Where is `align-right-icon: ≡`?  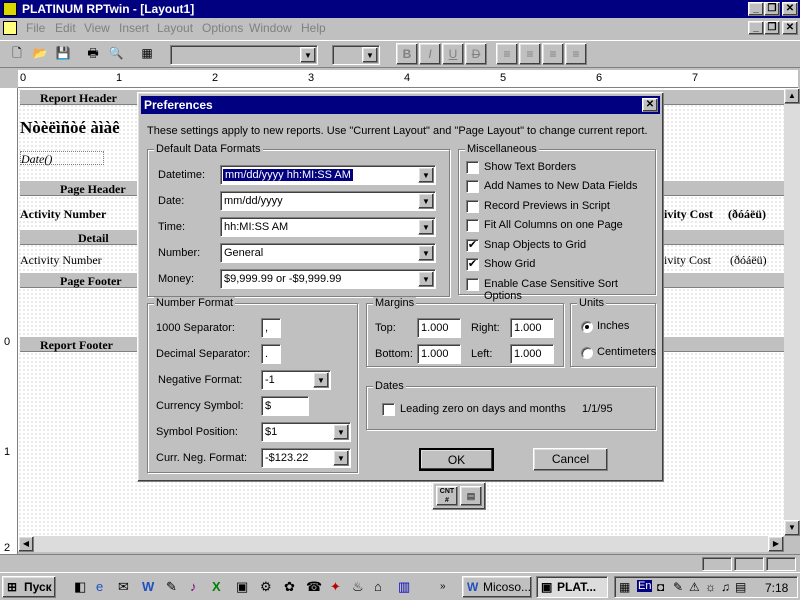
align-right-icon: ≡ is located at coordinates (553, 54).